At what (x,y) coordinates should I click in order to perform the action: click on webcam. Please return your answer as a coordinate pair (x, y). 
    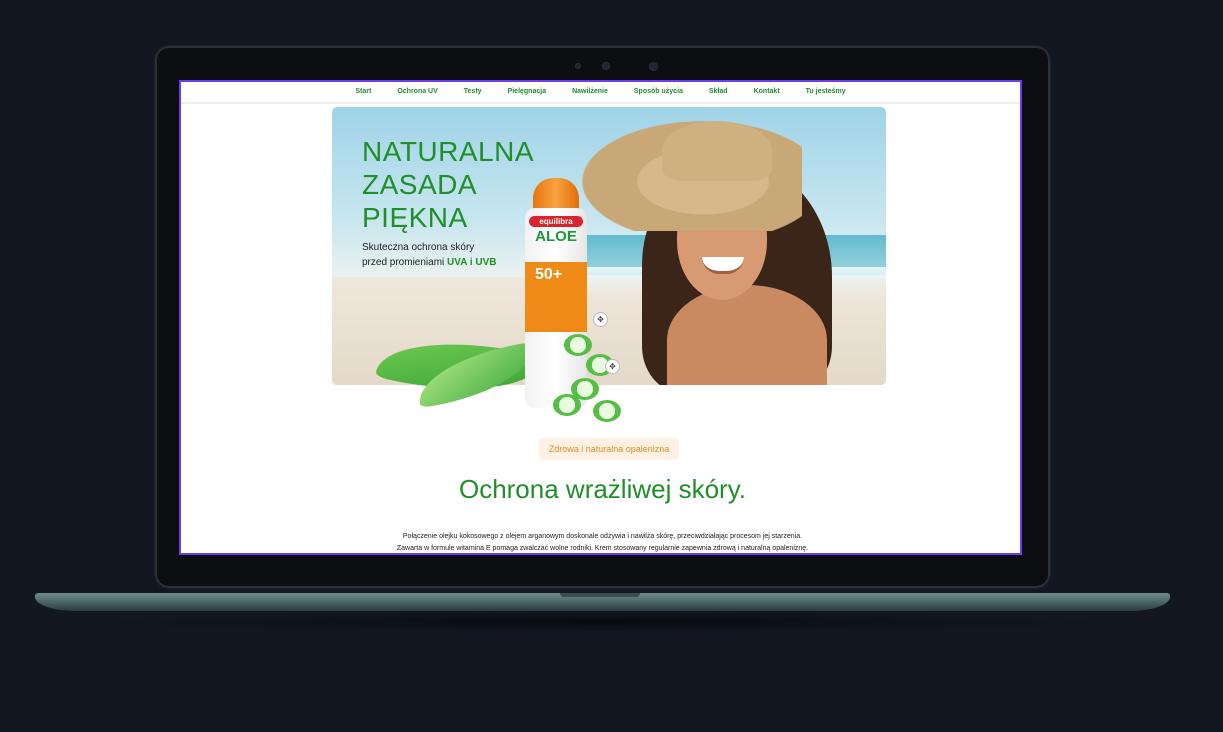
    Looking at the image, I should click on (653, 66).